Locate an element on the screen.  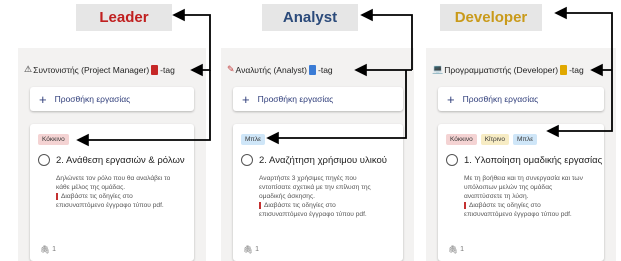
bucket-header: 💻 Προγραμματιστής (Developer) -tag is located at coordinates (508, 69).